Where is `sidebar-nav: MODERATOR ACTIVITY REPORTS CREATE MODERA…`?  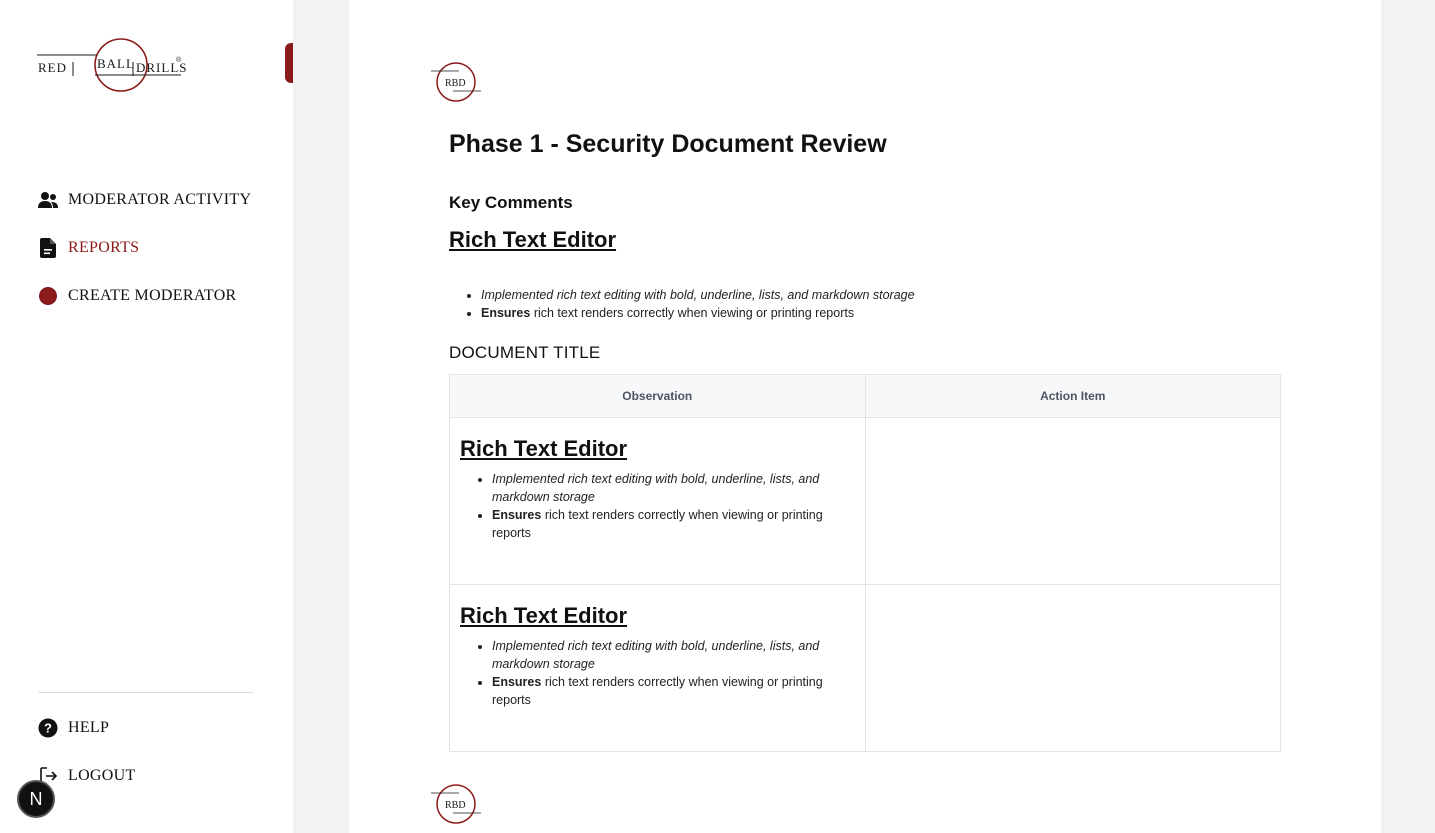
sidebar-nav: MODERATOR ACTIVITY REPORTS CREATE MODERA… is located at coordinates (165, 248).